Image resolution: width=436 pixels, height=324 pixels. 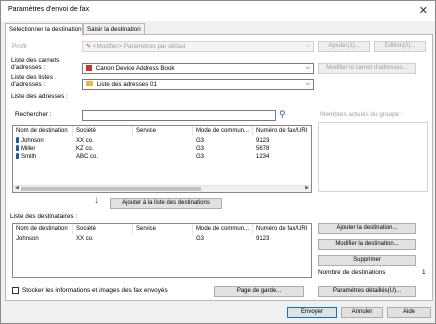 What do you see at coordinates (282, 114) in the screenshot?
I see `search-icon: ⚲` at bounding box center [282, 114].